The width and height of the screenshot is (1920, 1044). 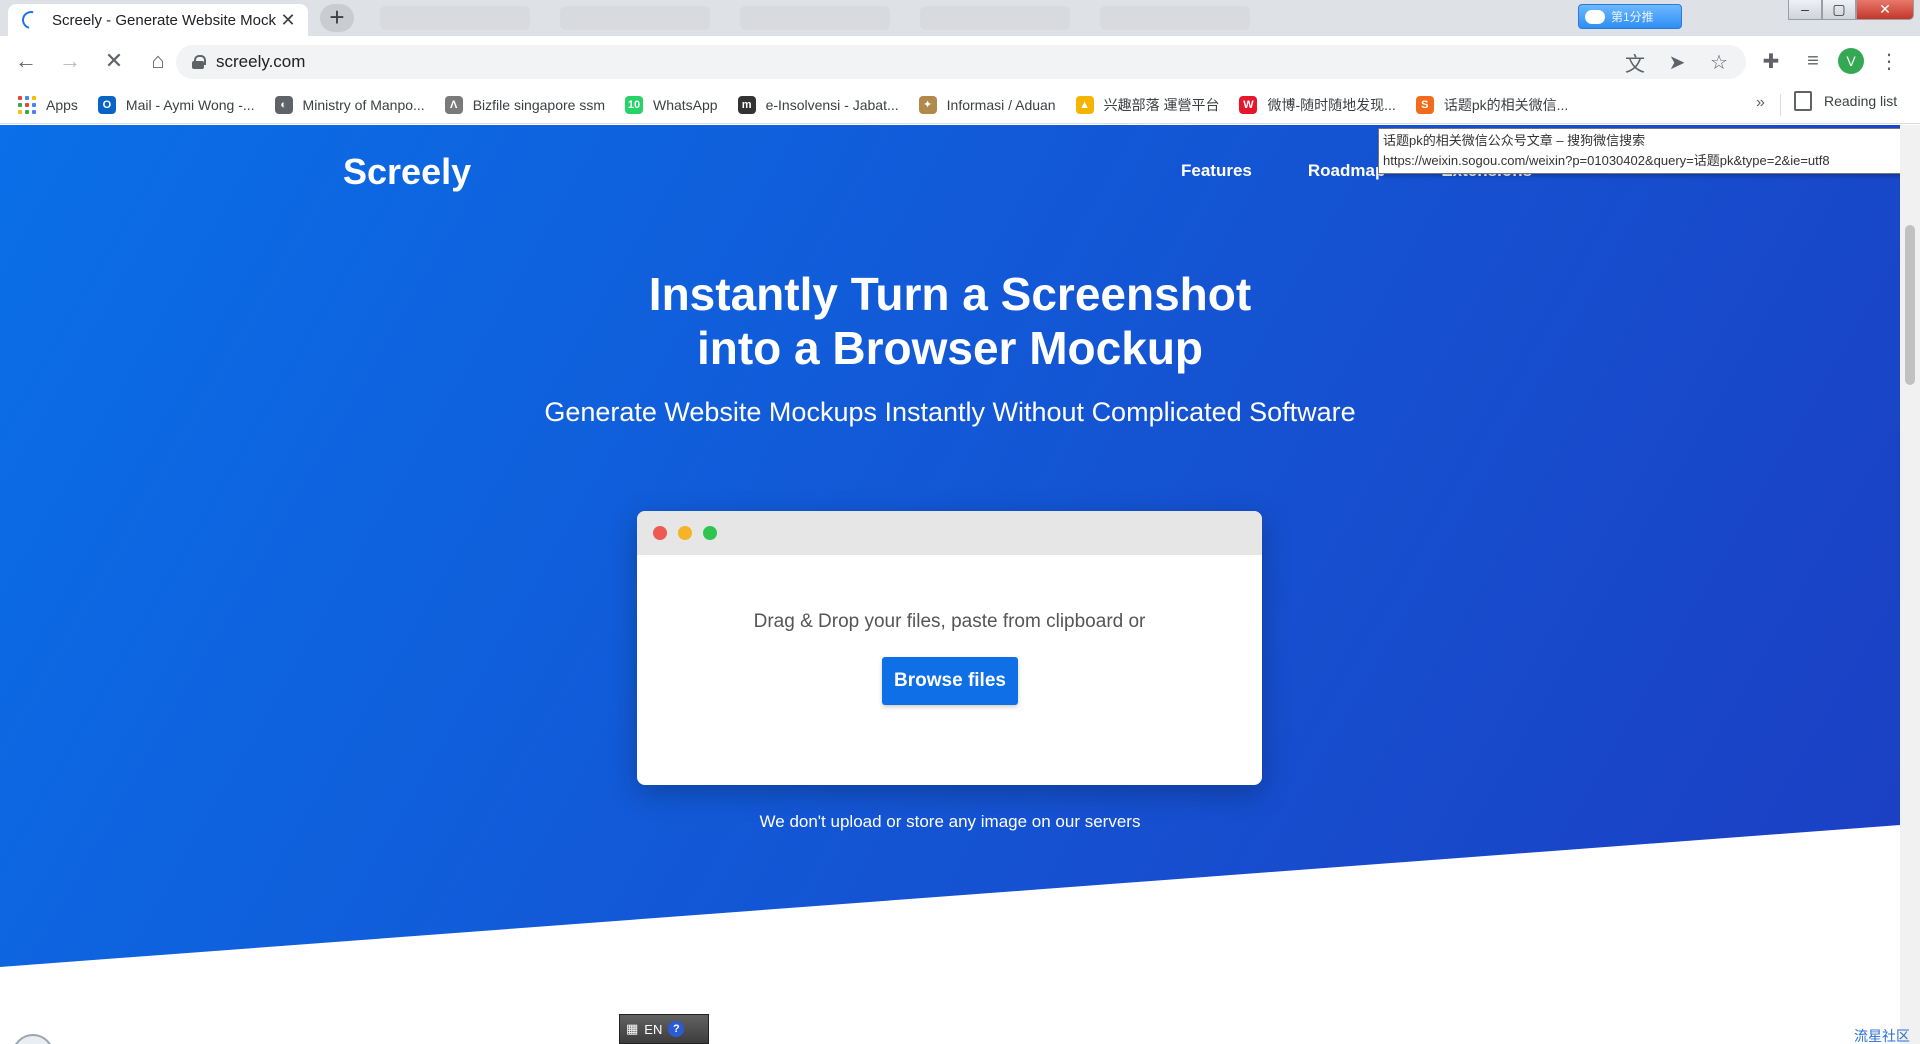 I want to click on address-bar: screely.com 文 ➤ ☆, so click(x=961, y=62).